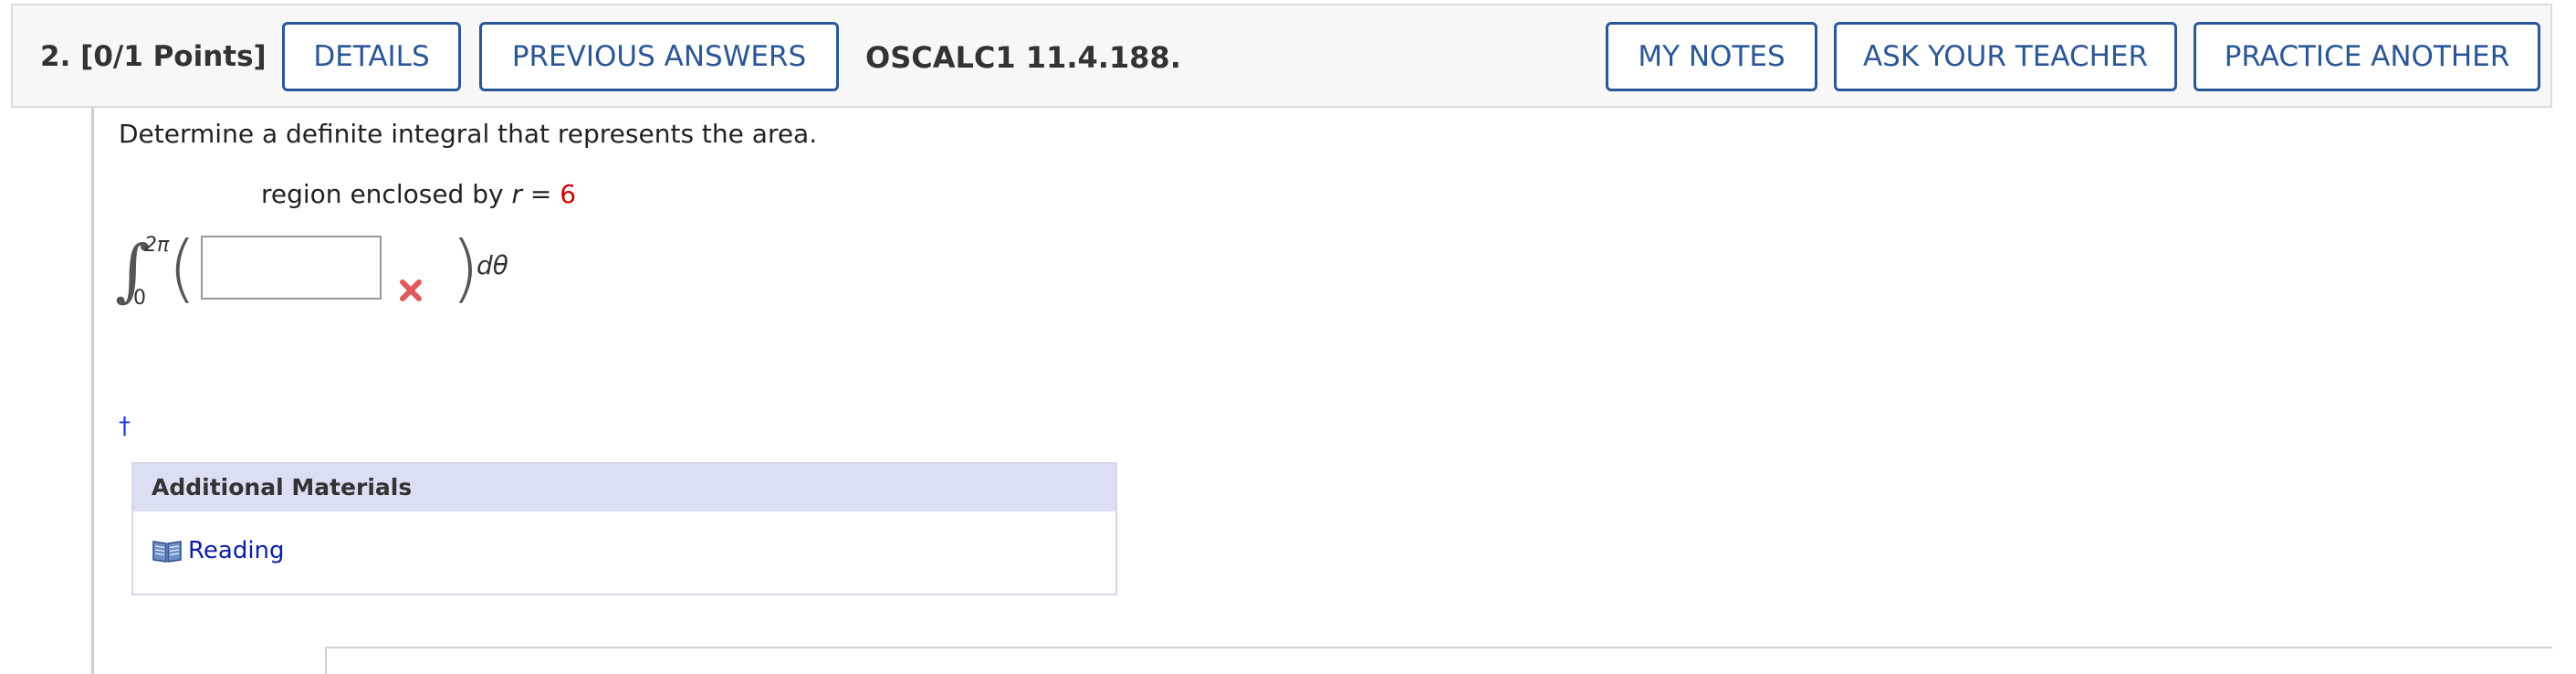 Image resolution: width=2576 pixels, height=674 pixels. I want to click on incorrect-mark-icon, so click(411, 290).